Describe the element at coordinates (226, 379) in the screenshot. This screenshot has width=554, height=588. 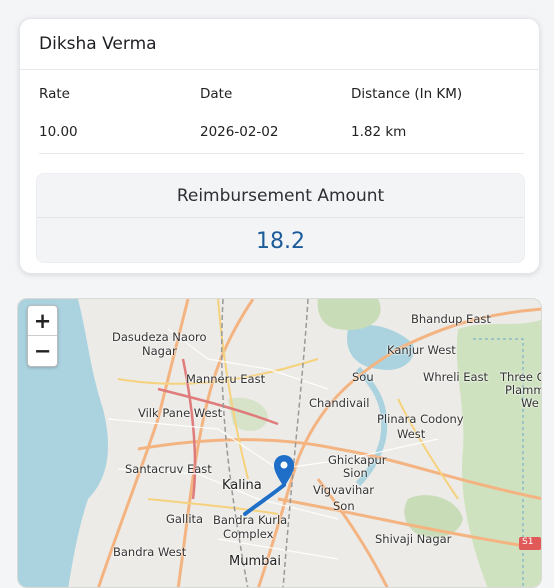
I see `map-label: Manneru East` at that location.